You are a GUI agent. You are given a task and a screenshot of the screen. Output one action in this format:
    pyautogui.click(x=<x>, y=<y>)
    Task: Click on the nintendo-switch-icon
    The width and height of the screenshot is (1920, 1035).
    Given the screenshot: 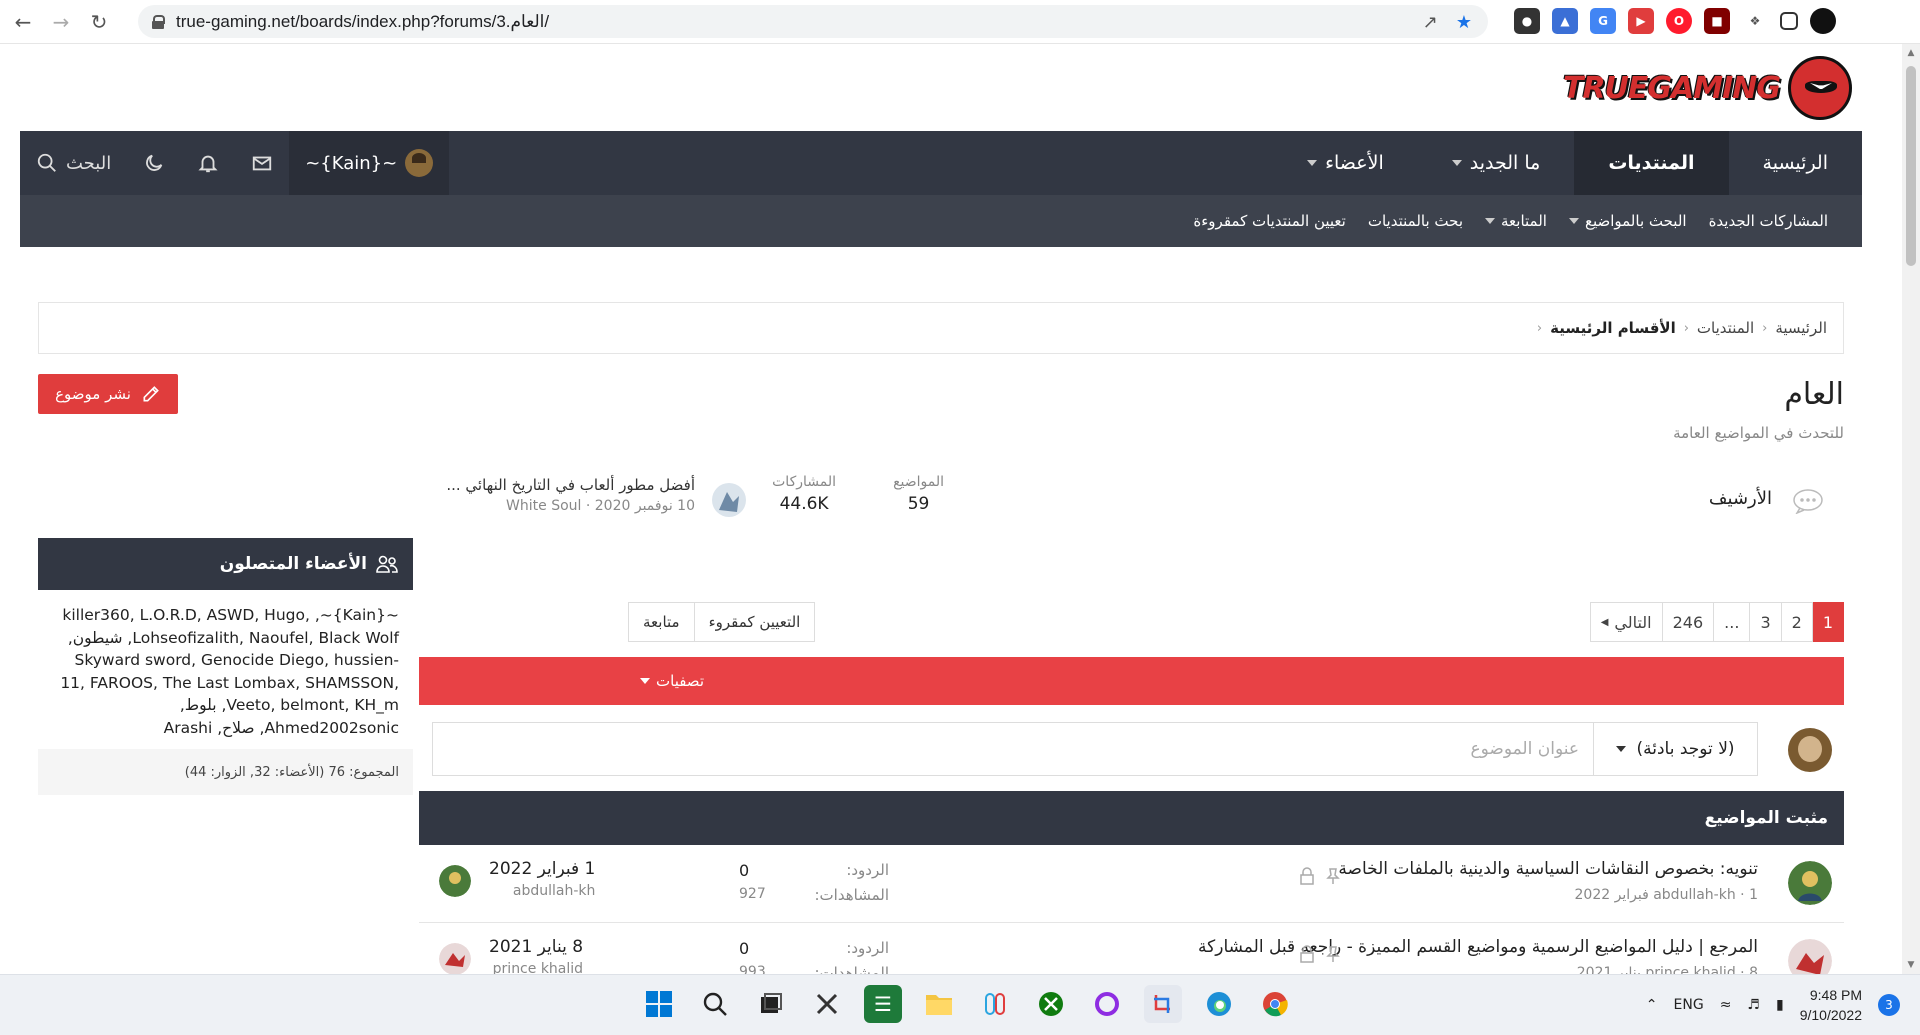 What is the action you would take?
    pyautogui.click(x=995, y=1004)
    